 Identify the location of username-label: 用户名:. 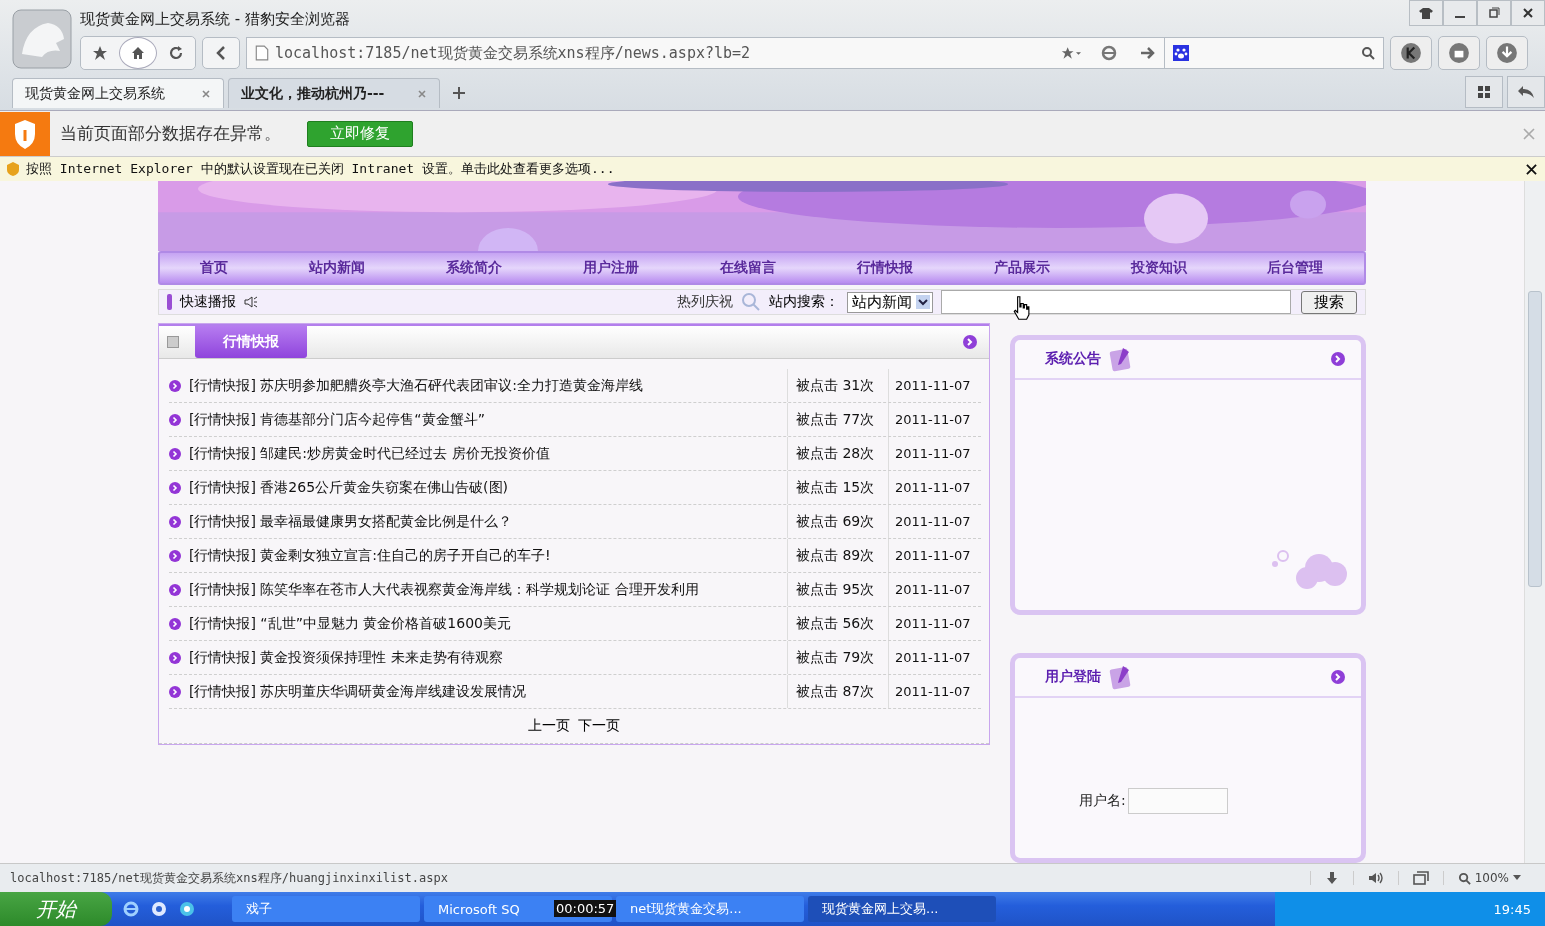
(1102, 801).